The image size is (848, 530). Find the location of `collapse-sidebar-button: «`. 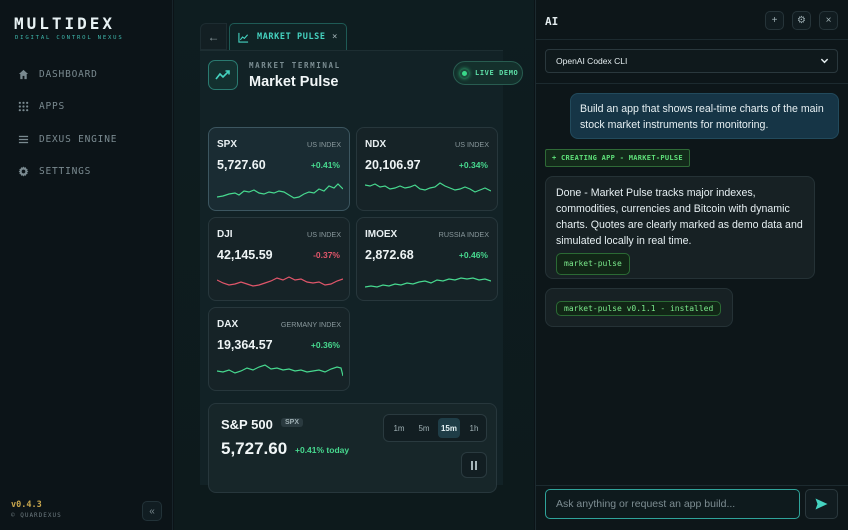

collapse-sidebar-button: « is located at coordinates (152, 511).